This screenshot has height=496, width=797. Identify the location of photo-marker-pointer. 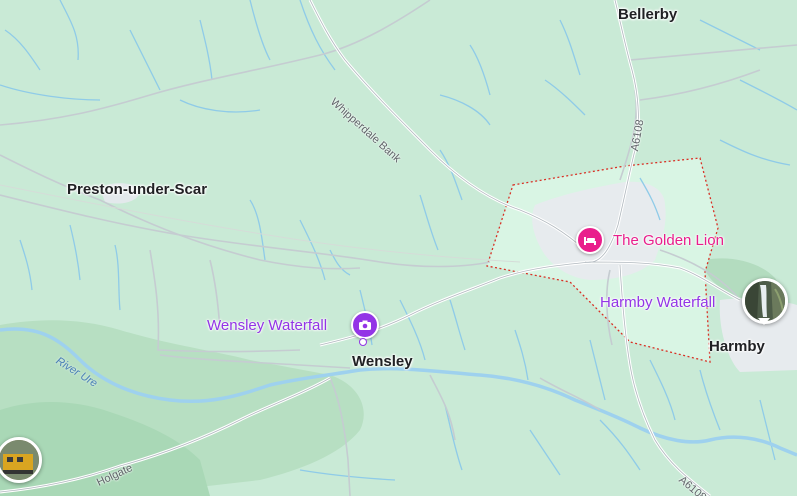
(764, 321).